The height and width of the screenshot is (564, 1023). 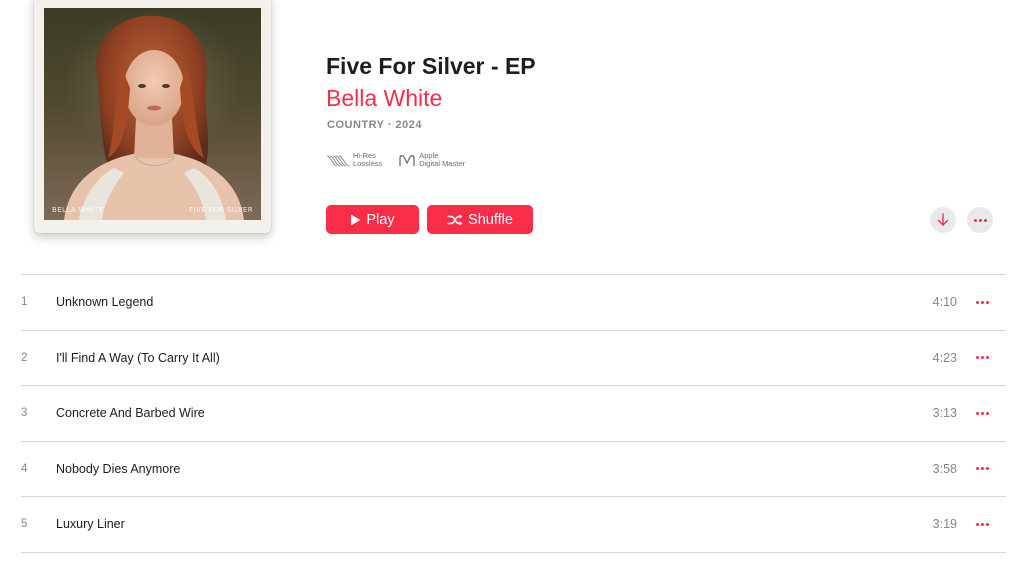 I want to click on apple-digital-master-badge: Apple Digital Master, so click(x=431, y=160).